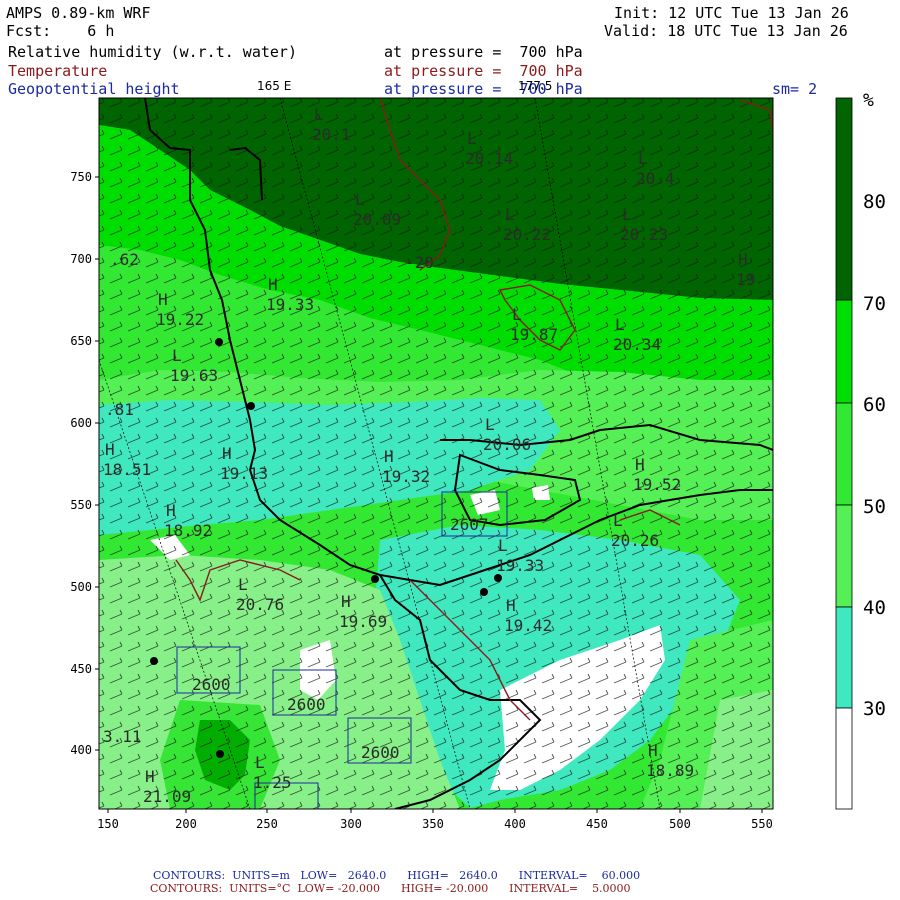  What do you see at coordinates (527, 234) in the screenshot?
I see `svg-text: 20.22` at bounding box center [527, 234].